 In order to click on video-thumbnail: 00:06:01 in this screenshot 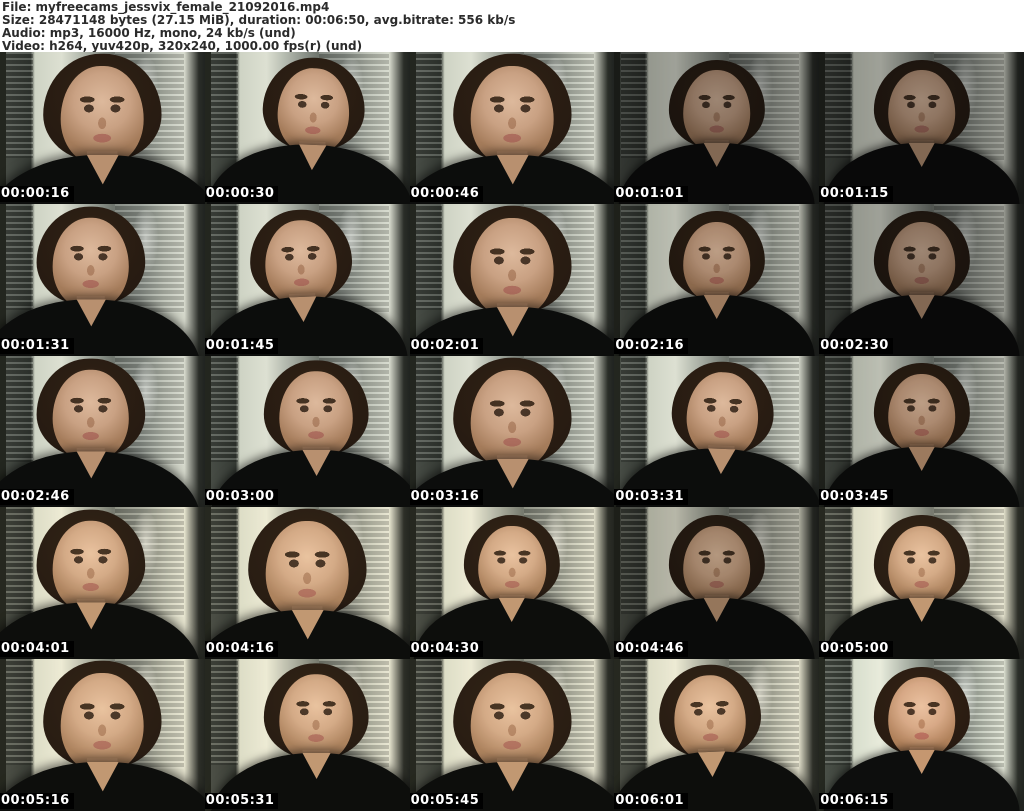, I will do `click(717, 735)`.